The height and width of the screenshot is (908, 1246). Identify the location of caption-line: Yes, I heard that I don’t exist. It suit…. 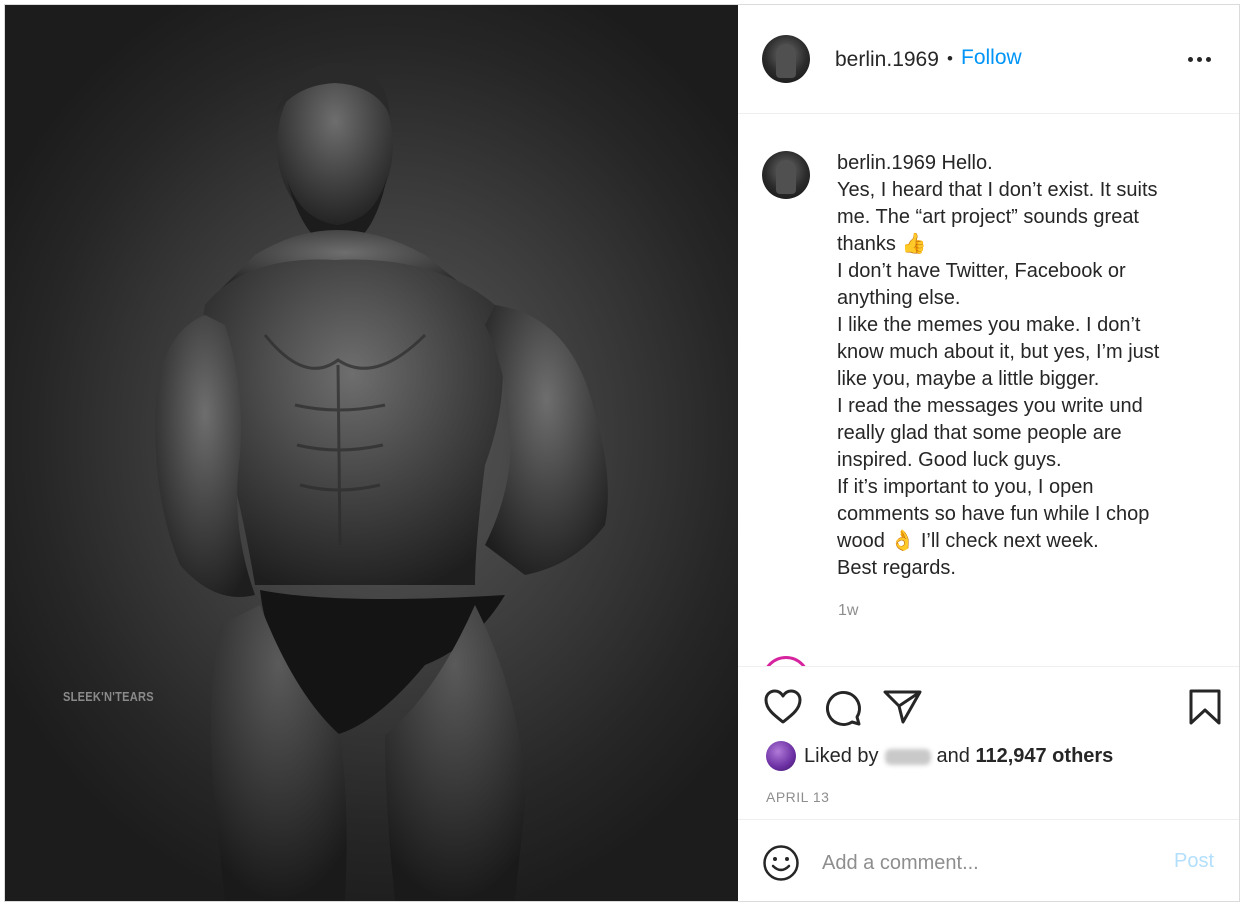
(997, 190).